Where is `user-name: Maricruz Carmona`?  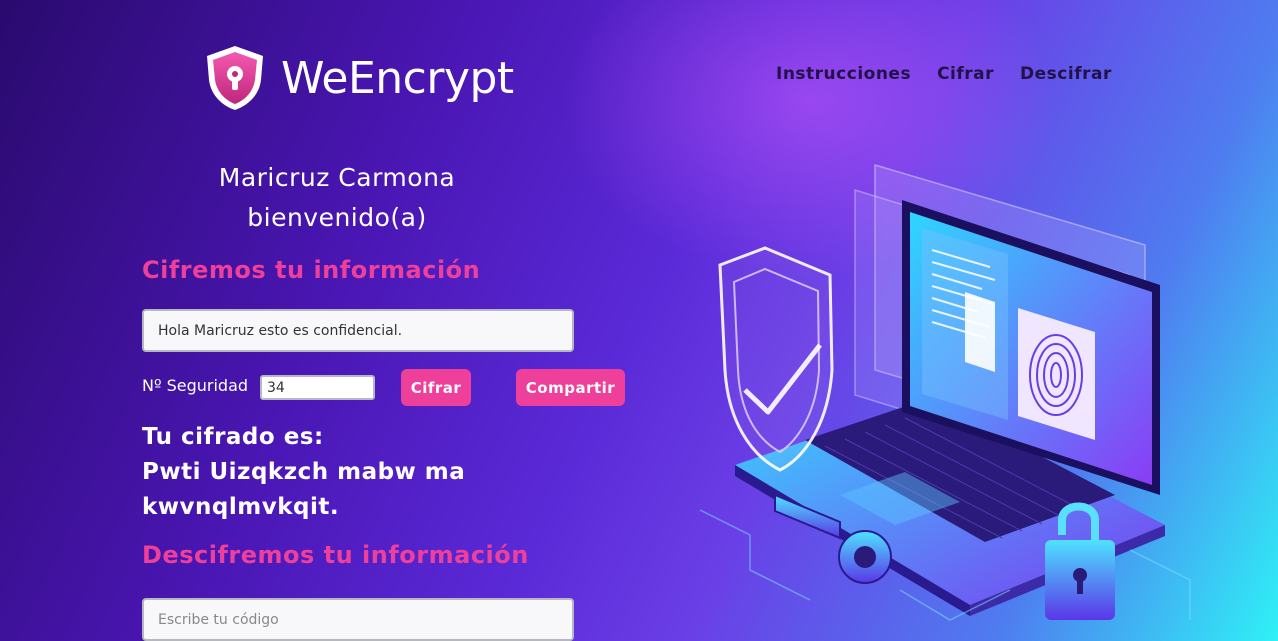 user-name: Maricruz Carmona is located at coordinates (337, 177).